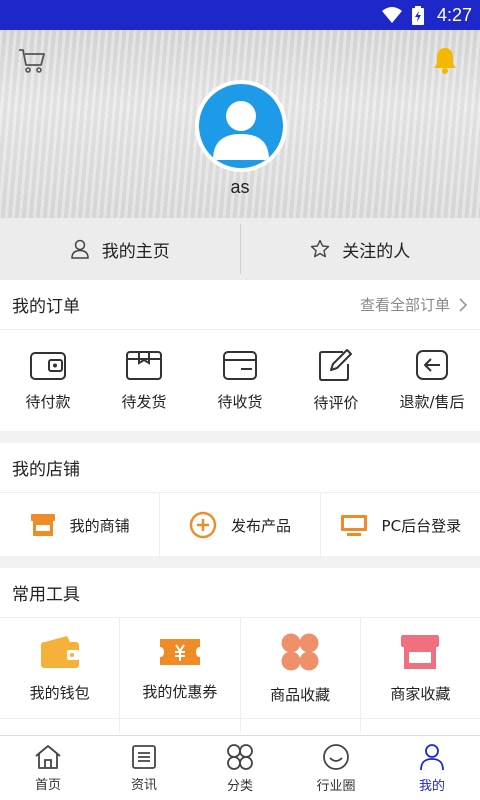 This screenshot has width=480, height=800. I want to click on order-item-label: 待评价, so click(336, 402).